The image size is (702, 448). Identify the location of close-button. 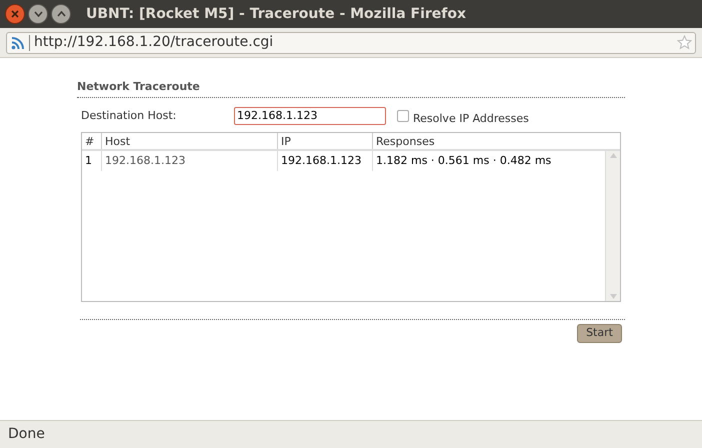
(15, 14).